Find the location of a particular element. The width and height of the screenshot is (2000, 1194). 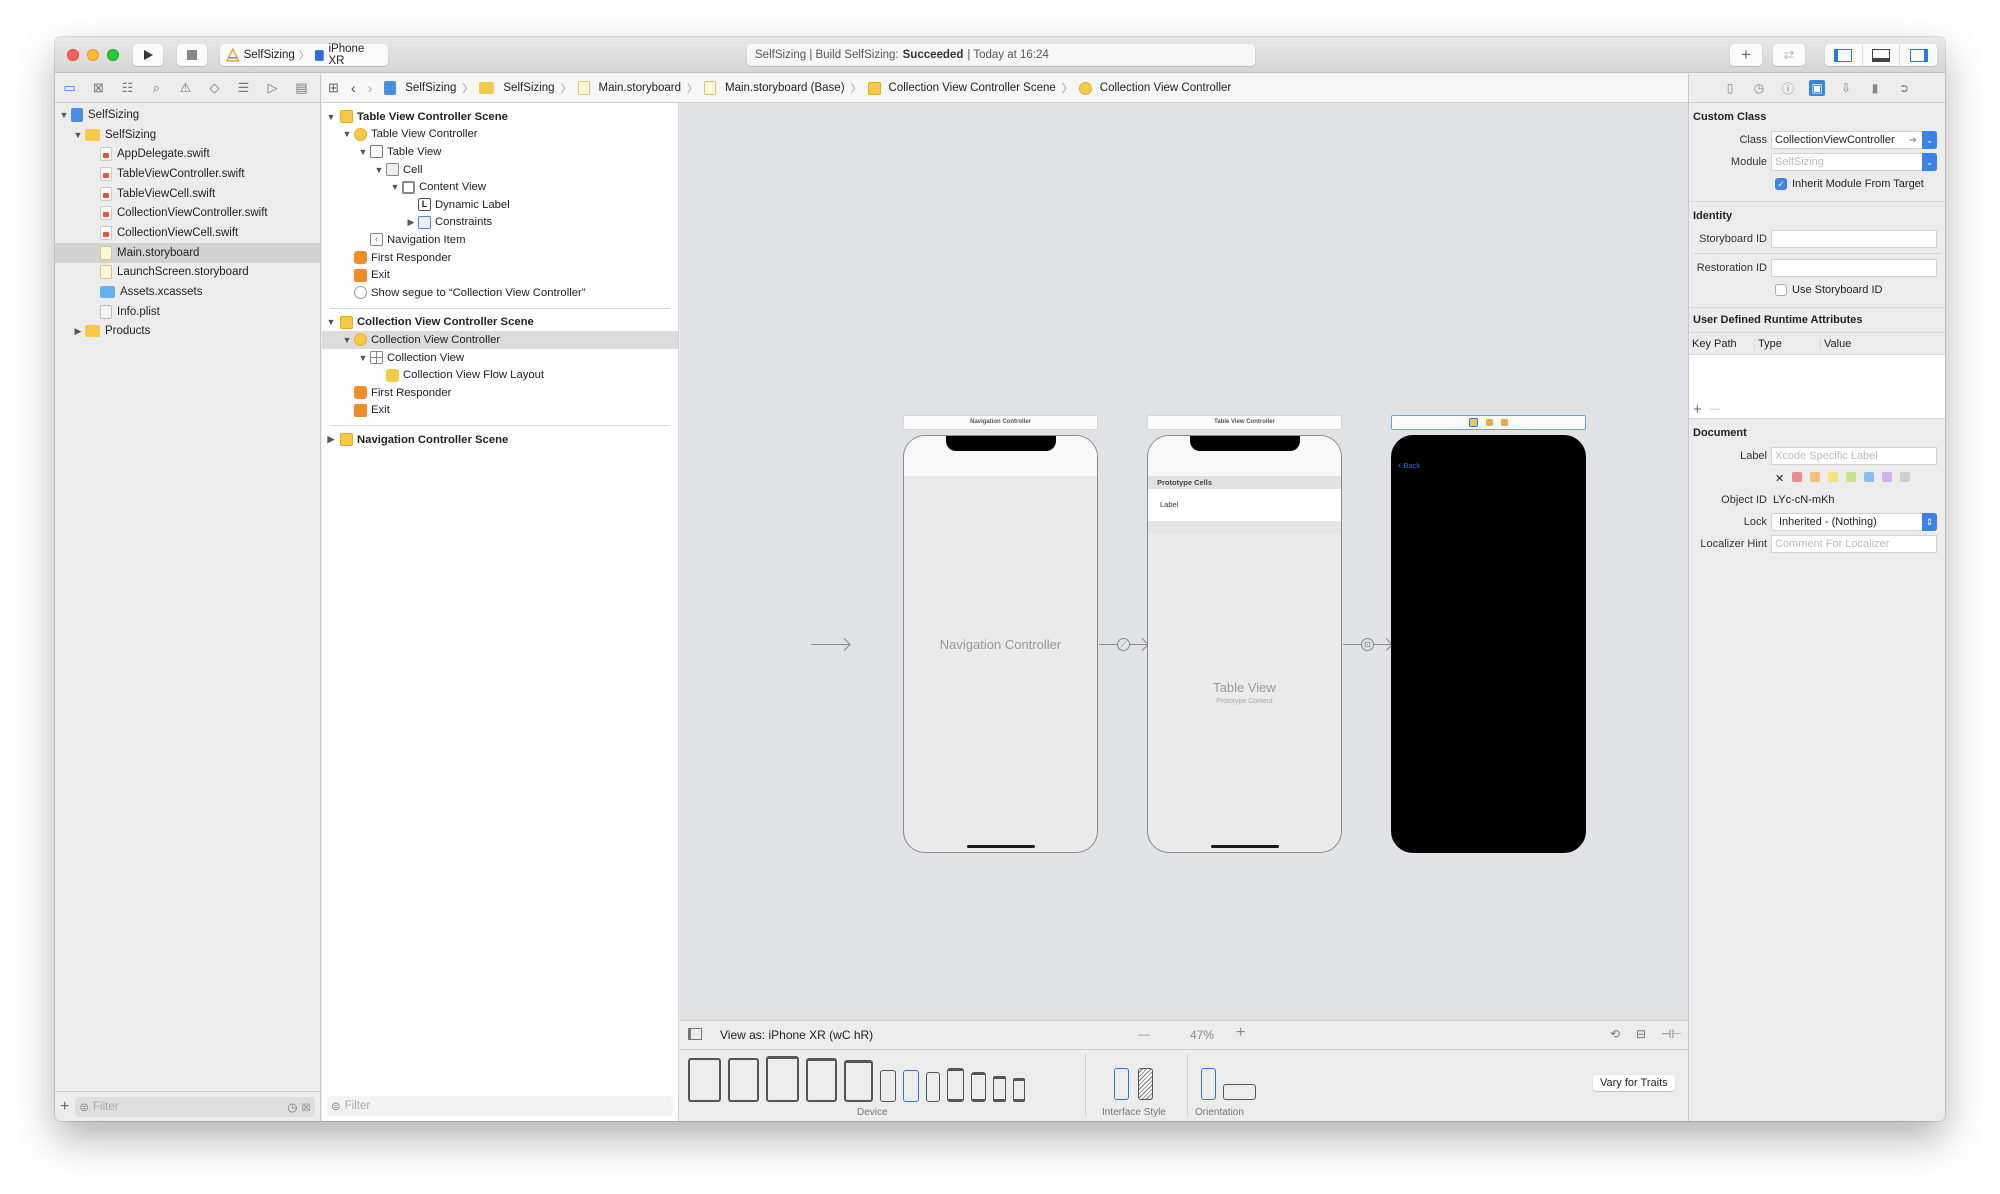

view-controller-dock-icon is located at coordinates (1473, 422).